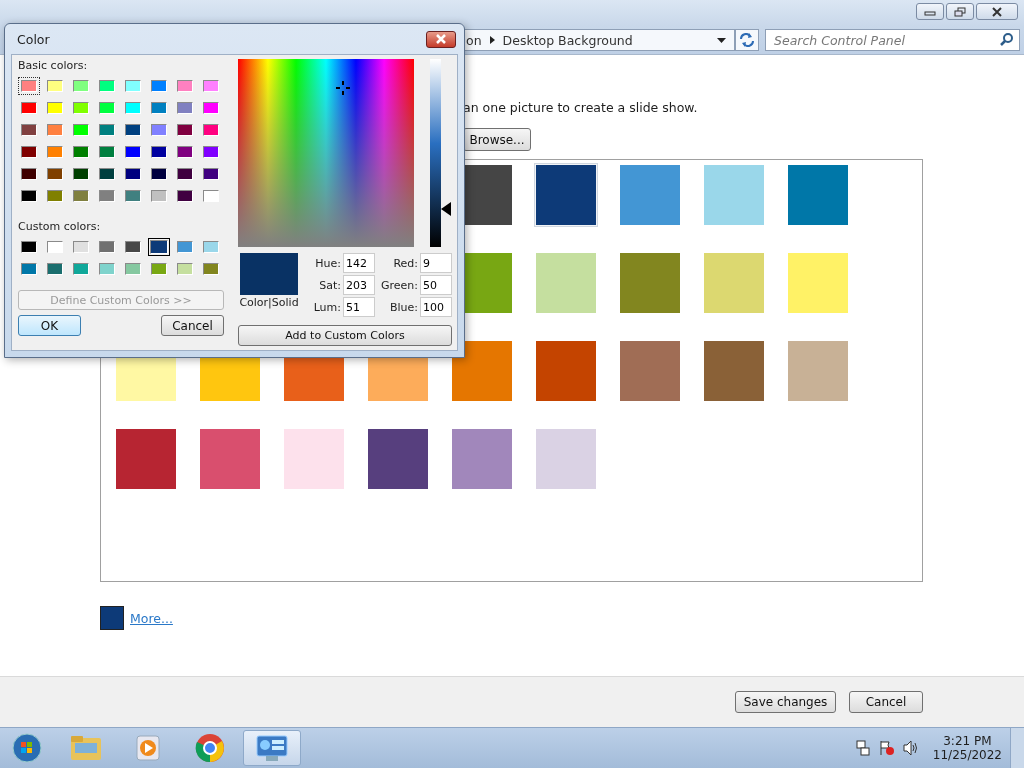 The image size is (1024, 768). I want to click on field-label: Hue:, so click(328, 263).